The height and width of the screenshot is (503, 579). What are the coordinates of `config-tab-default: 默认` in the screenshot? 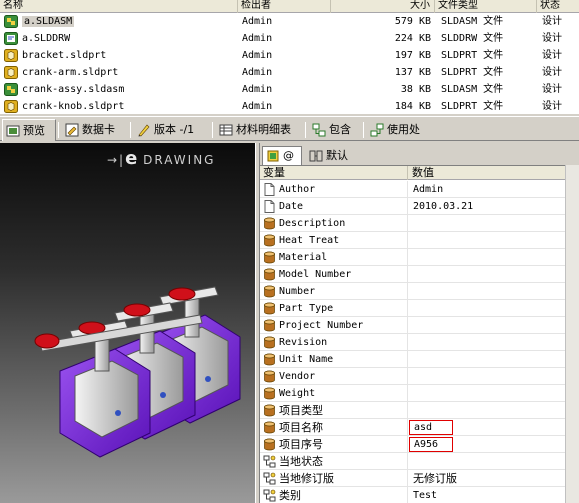 It's located at (336, 156).